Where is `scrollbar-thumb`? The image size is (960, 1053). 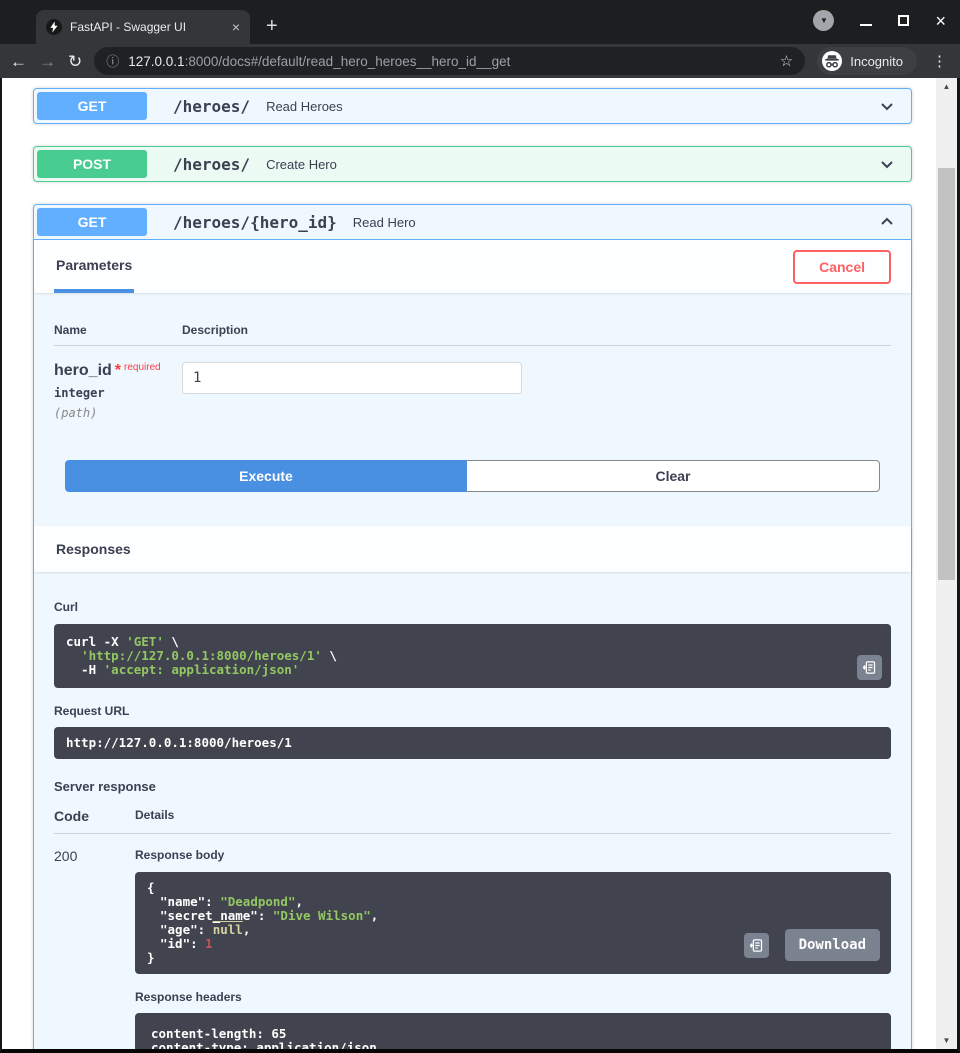
scrollbar-thumb is located at coordinates (946, 374).